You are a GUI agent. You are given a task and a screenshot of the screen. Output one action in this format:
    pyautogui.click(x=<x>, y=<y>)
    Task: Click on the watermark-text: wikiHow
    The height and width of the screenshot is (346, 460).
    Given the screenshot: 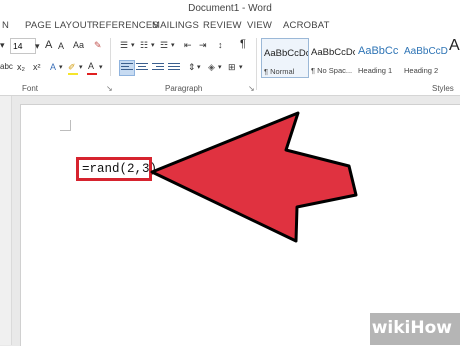 What is the action you would take?
    pyautogui.click(x=411, y=328)
    